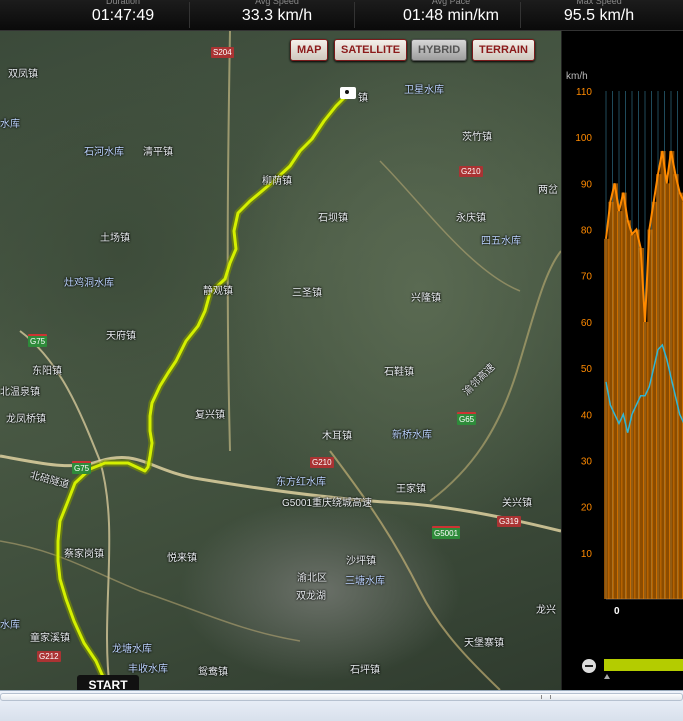 The height and width of the screenshot is (721, 683). I want to click on town-label: 北温泉镇, so click(20, 392).